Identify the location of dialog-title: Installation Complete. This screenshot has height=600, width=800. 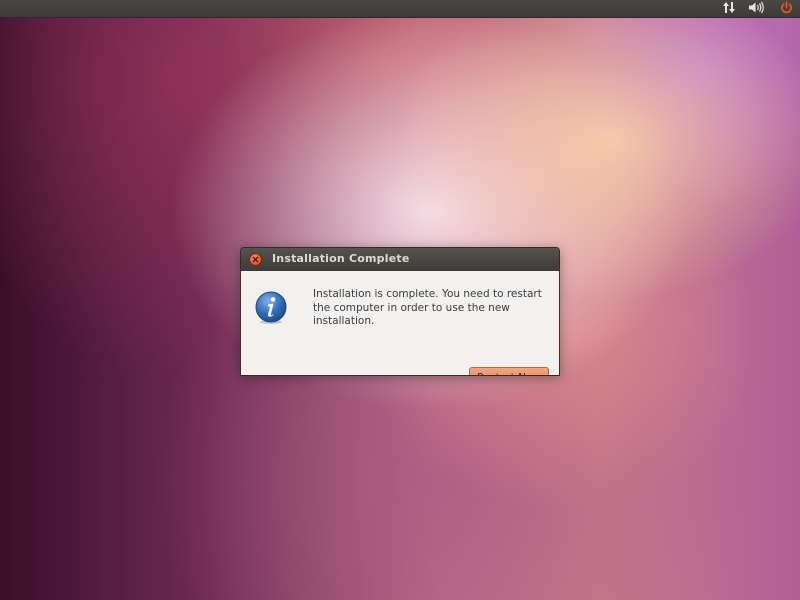
(341, 258).